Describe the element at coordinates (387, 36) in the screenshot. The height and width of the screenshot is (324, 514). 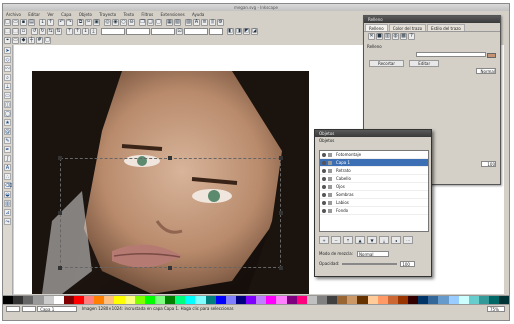
I see `linear-gradient-icon: ▥` at that location.